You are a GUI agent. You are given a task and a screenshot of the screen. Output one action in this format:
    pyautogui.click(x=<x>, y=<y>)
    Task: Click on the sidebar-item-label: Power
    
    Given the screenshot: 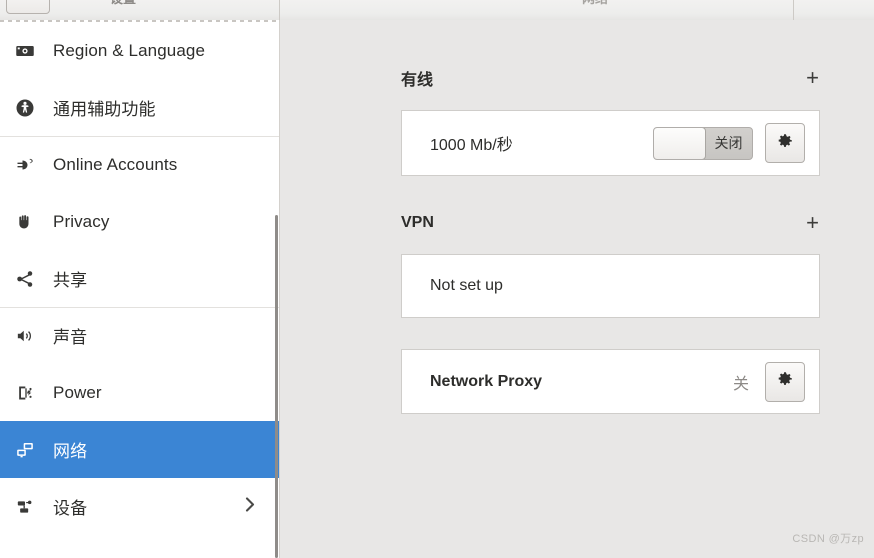 What is the action you would take?
    pyautogui.click(x=77, y=392)
    